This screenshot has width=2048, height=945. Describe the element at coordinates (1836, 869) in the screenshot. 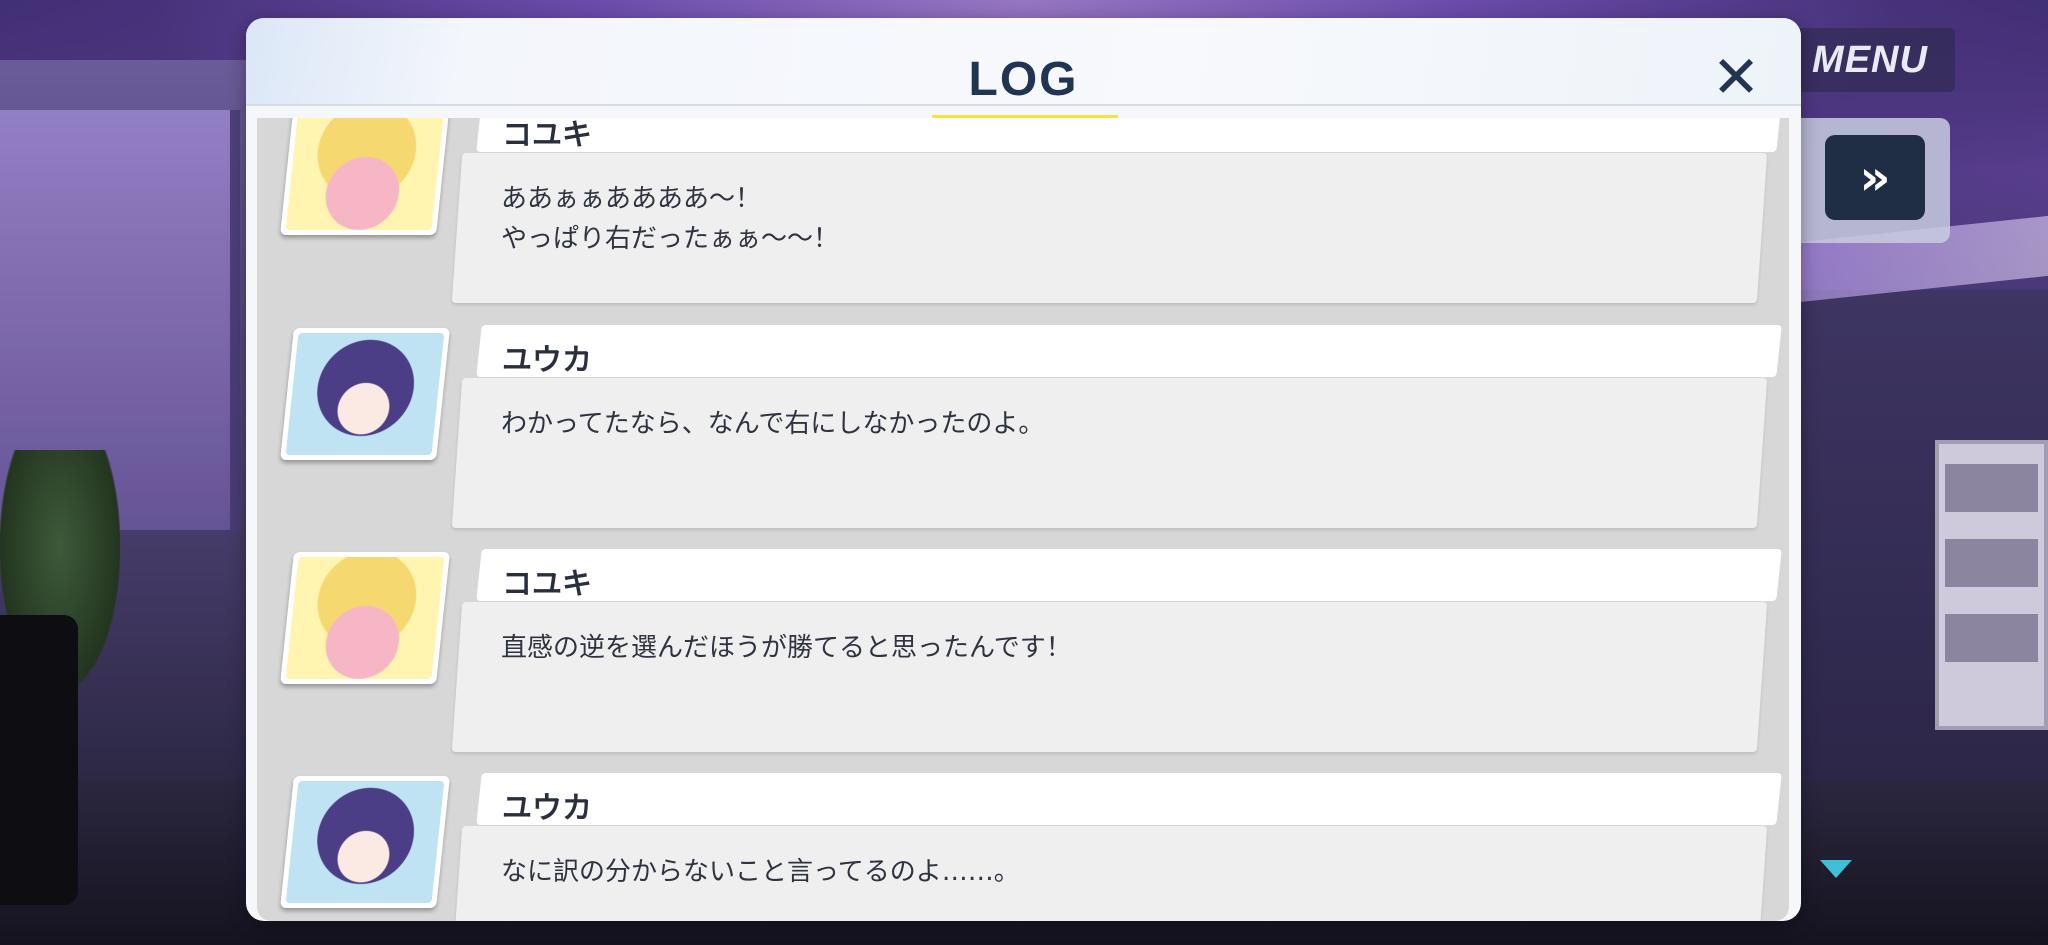

I see `chevron-down-icon` at that location.